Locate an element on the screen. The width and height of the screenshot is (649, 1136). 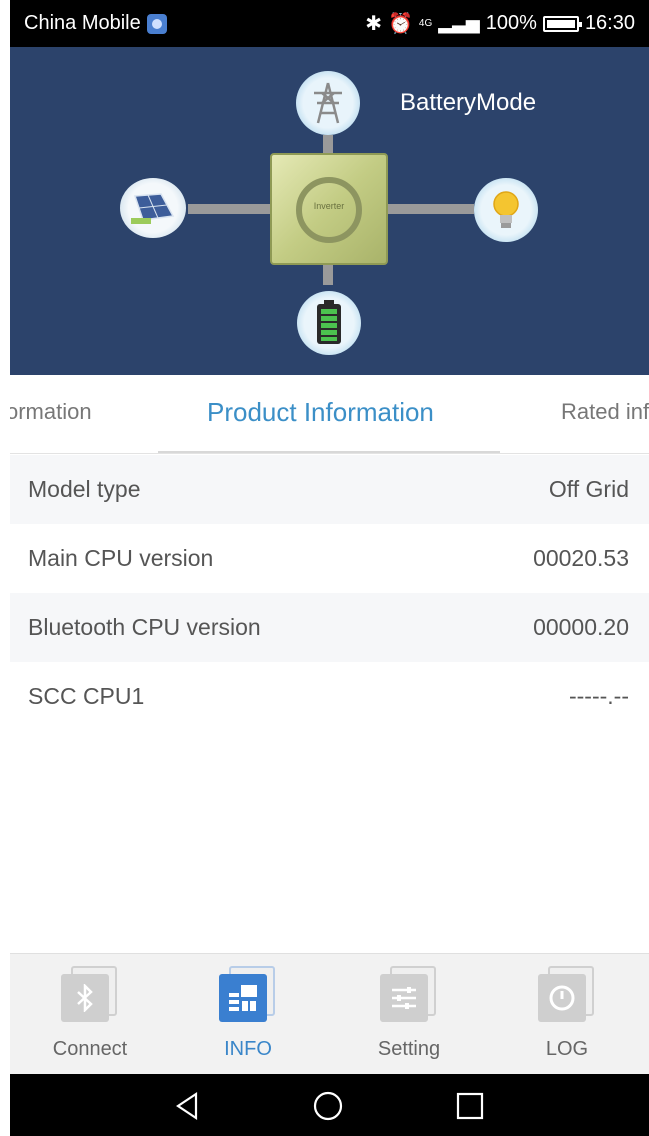
row-label: SCC CPU1 is located at coordinates (86, 696).